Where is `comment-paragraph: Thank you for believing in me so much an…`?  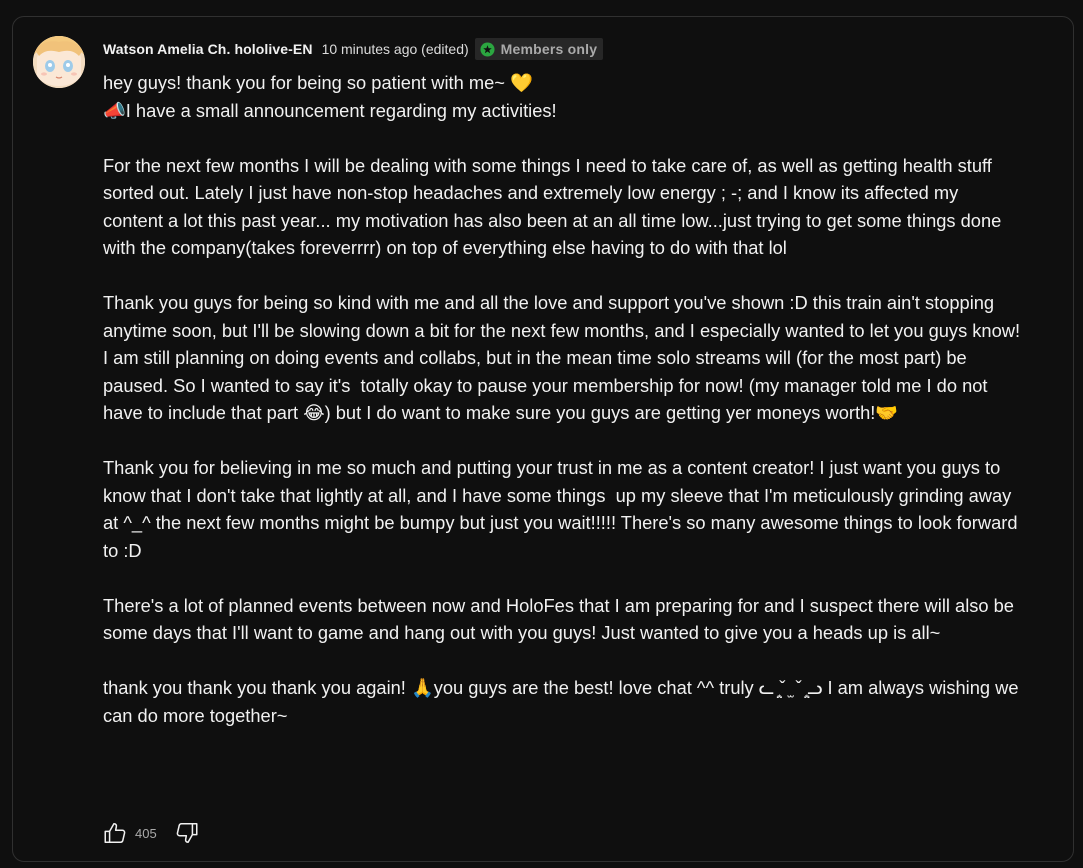
comment-paragraph: Thank you for believing in me so much an… is located at coordinates (563, 509).